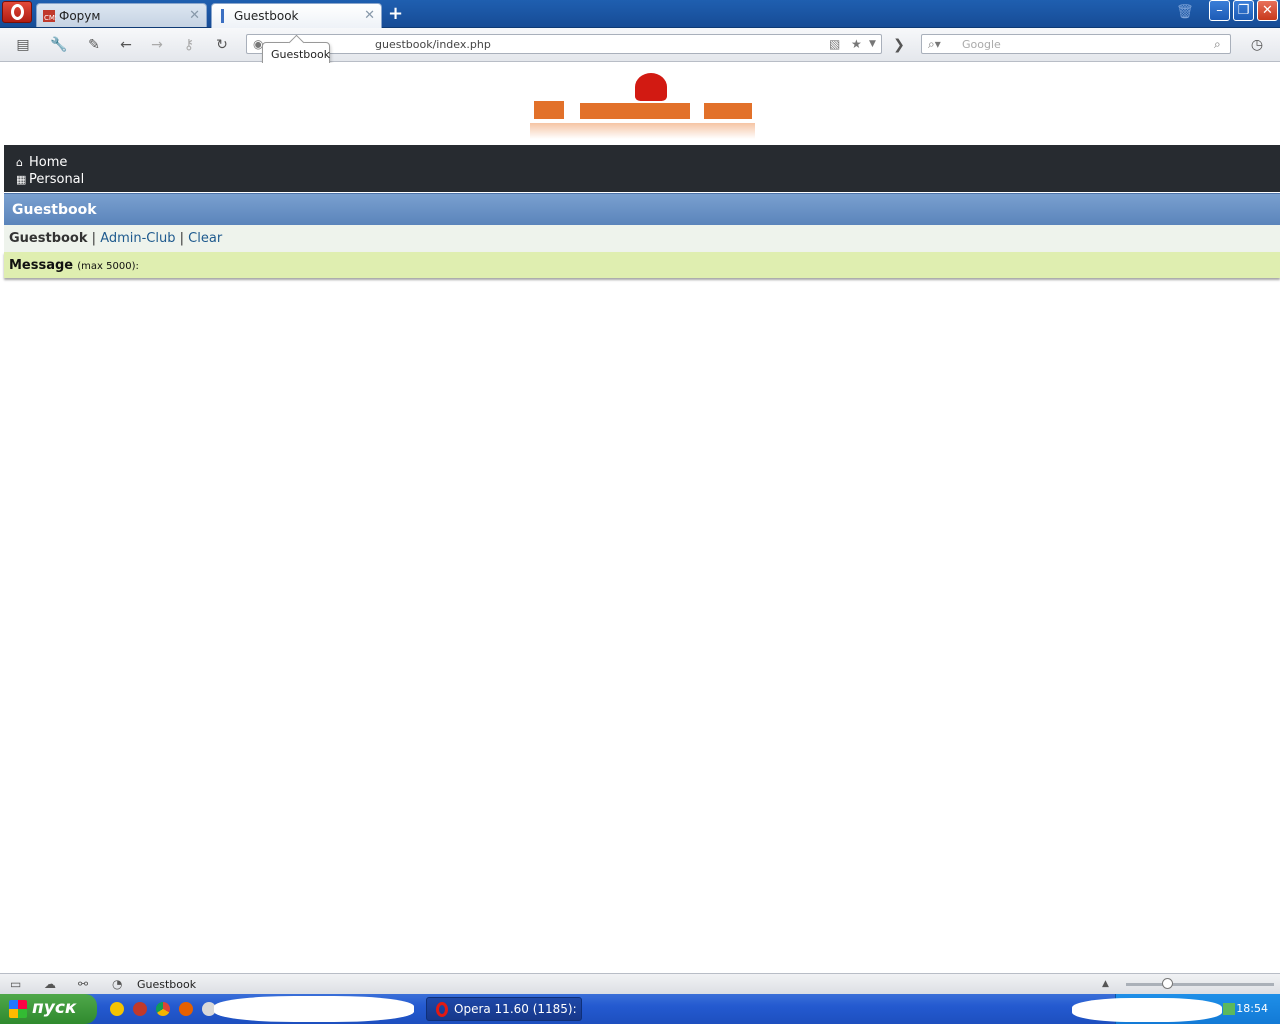 The width and height of the screenshot is (1280, 1024). Describe the element at coordinates (433, 44) in the screenshot. I see `address-url: guestbook/index.php` at that location.